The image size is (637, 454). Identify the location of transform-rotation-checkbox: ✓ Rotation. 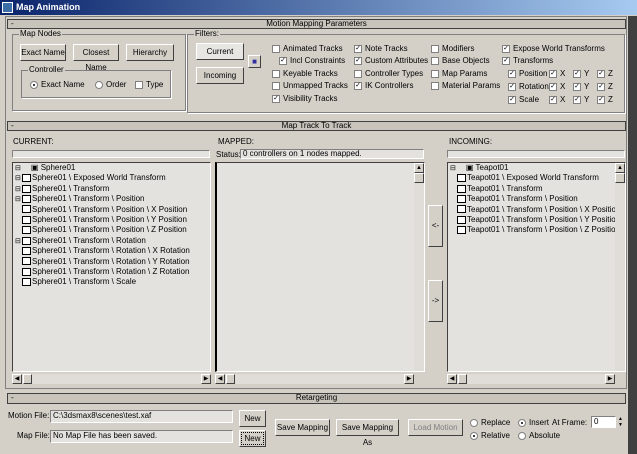
(528, 87).